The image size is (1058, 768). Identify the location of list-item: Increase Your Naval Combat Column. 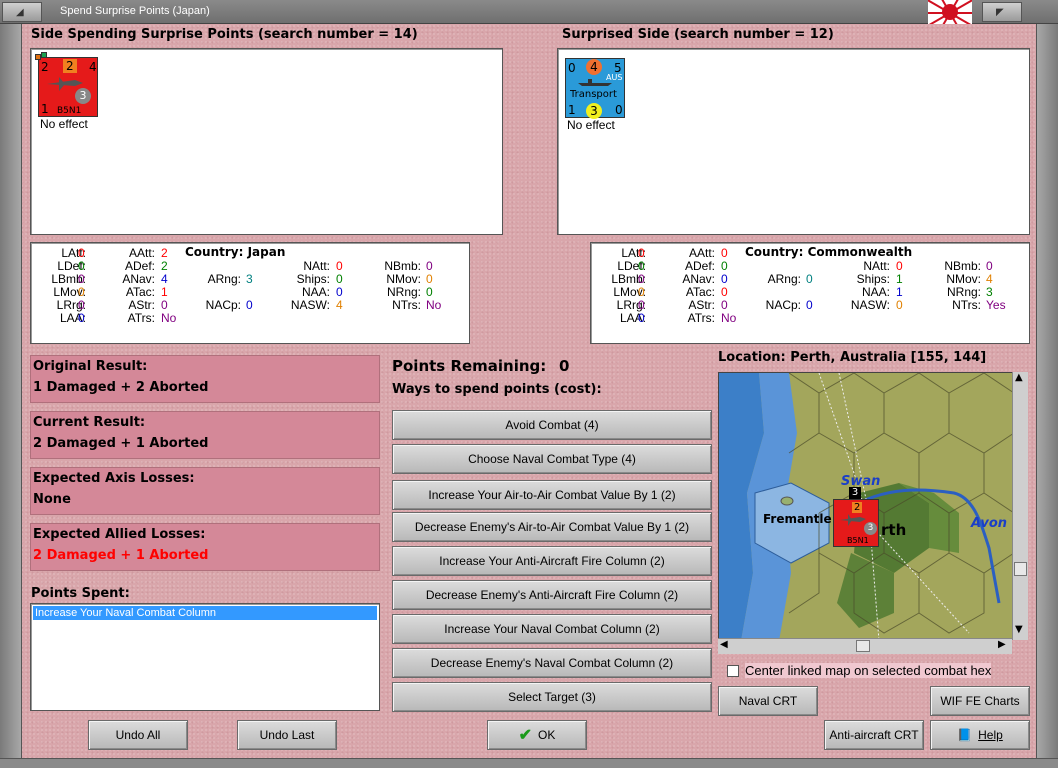
(205, 613).